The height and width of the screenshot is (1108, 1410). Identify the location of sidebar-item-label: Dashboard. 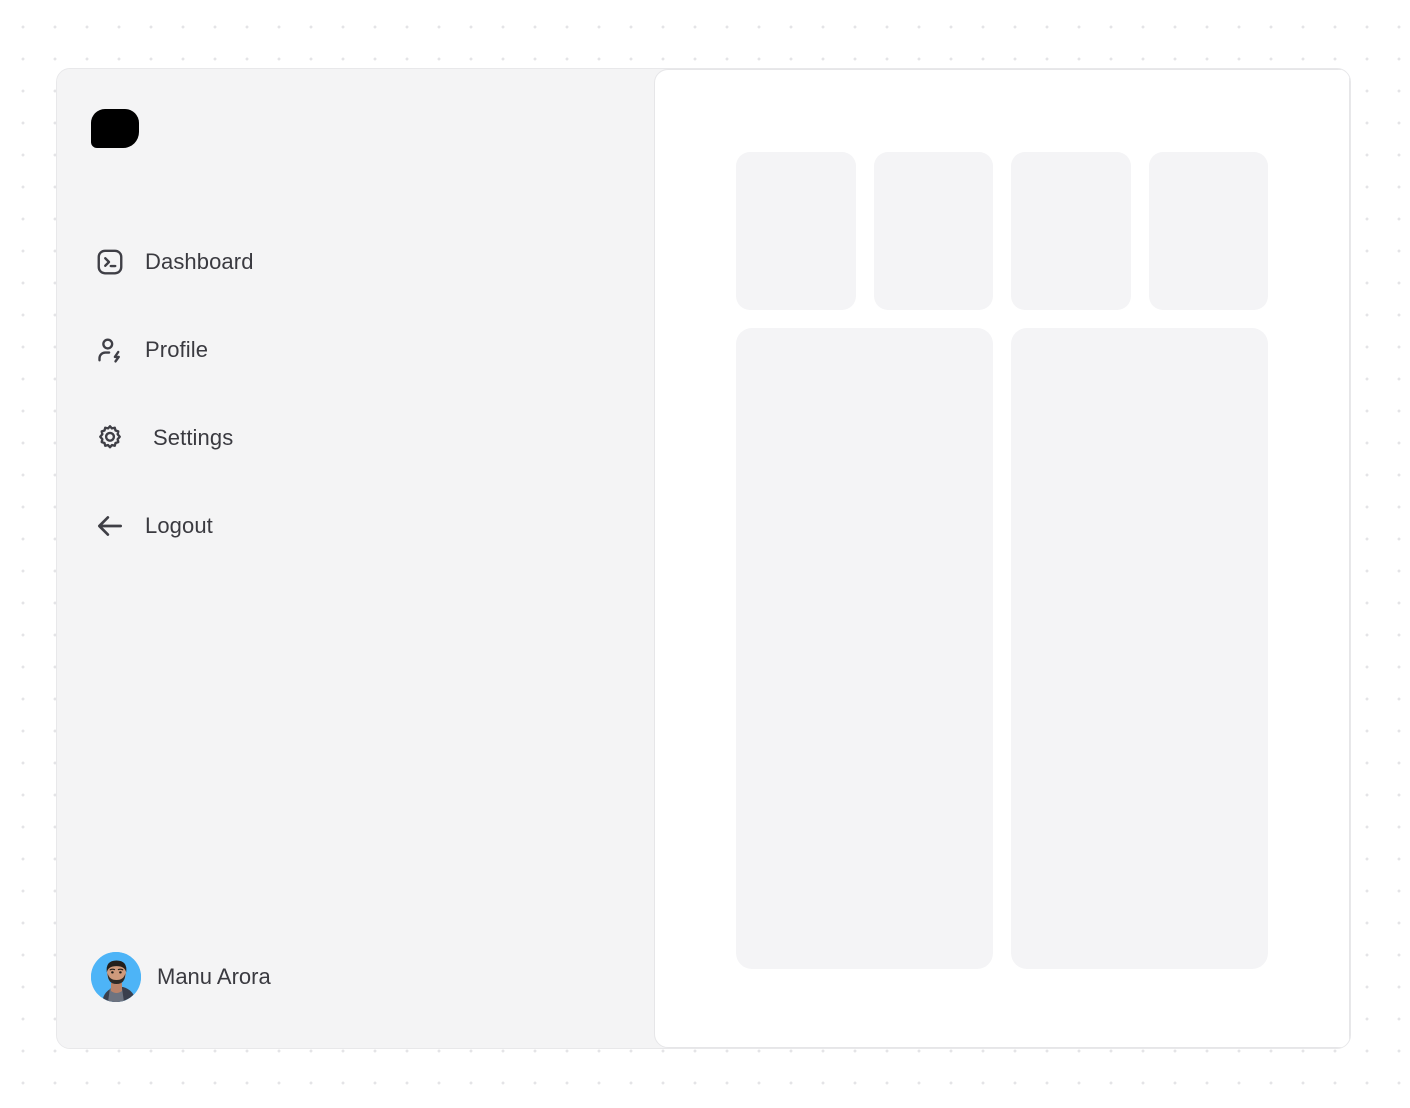
(199, 261).